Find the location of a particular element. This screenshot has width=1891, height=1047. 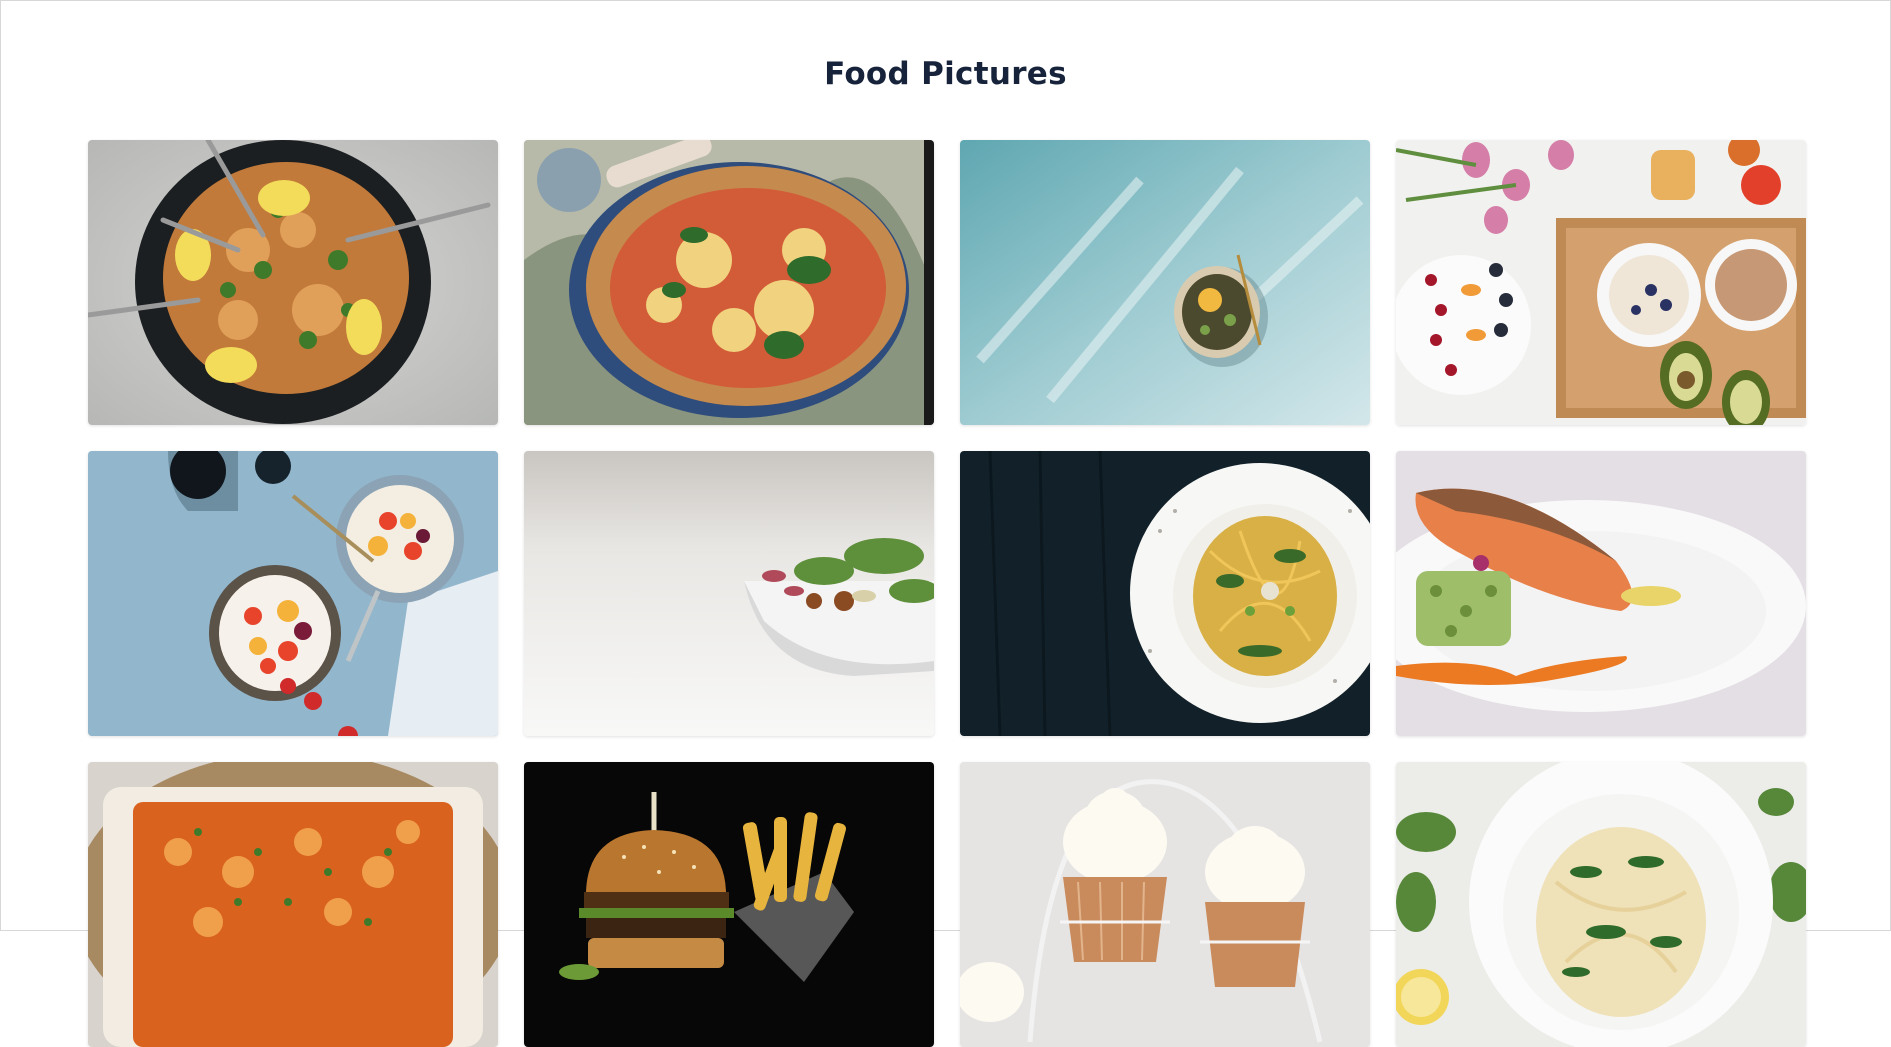

gallery-image-pizza is located at coordinates (729, 282).